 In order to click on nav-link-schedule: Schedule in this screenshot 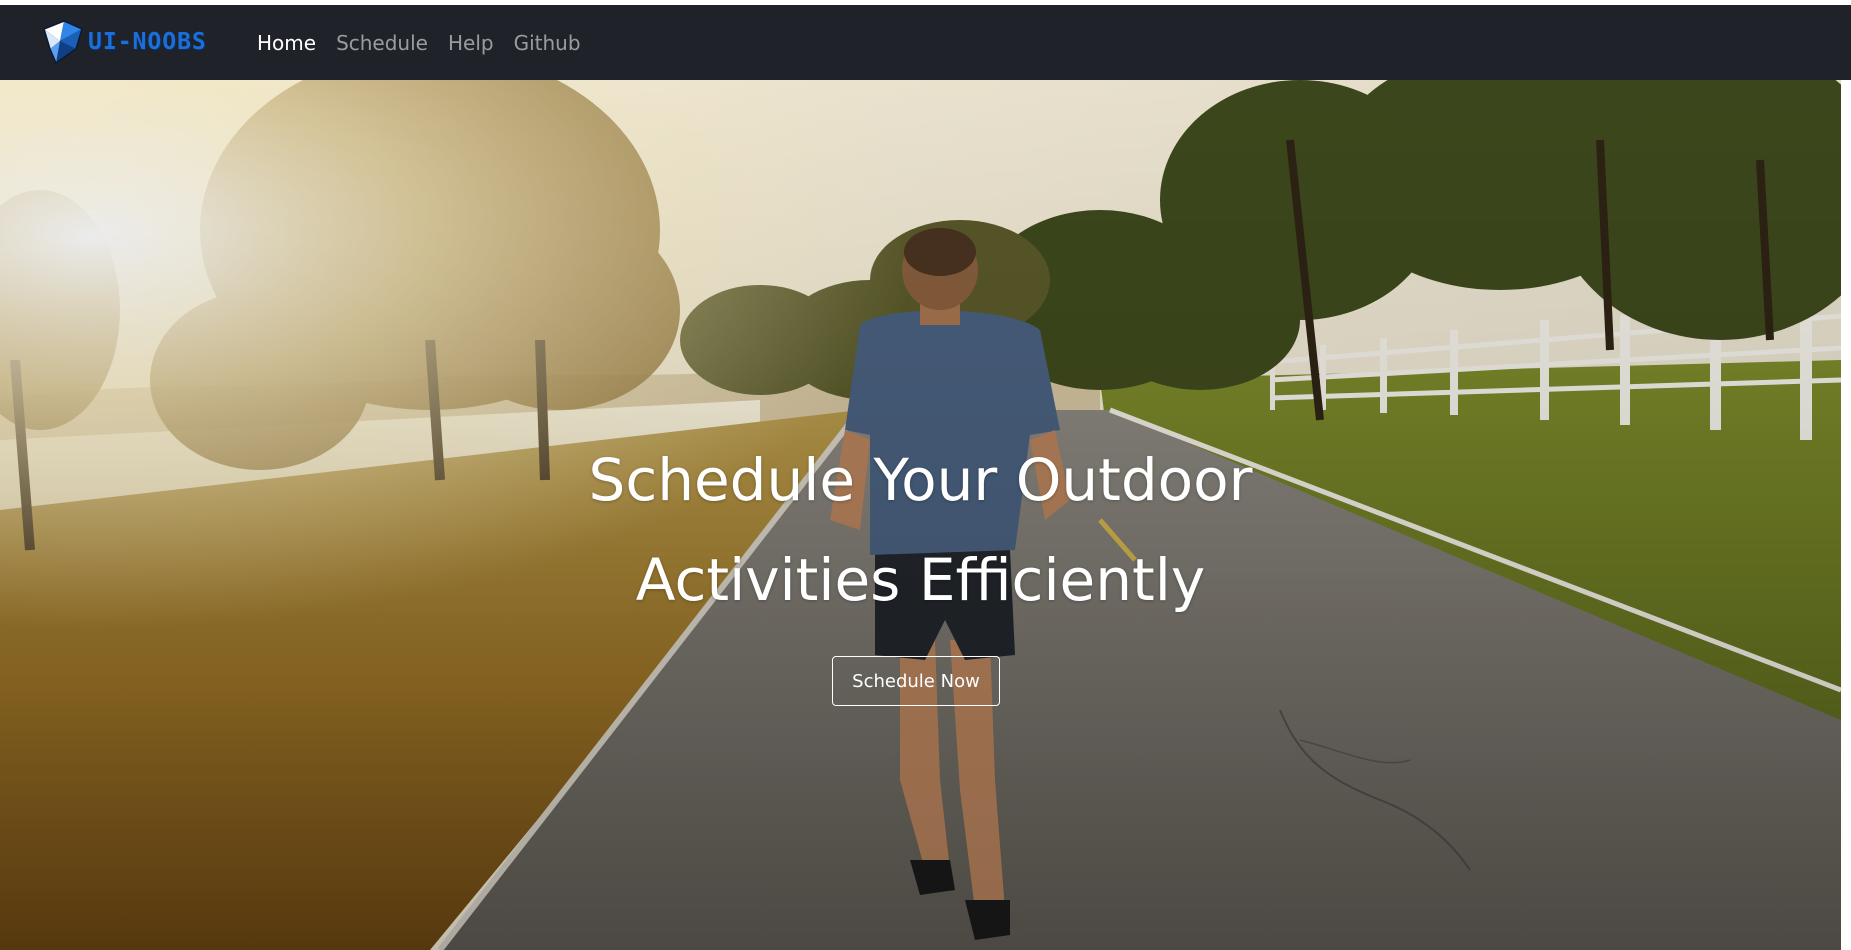, I will do `click(382, 43)`.